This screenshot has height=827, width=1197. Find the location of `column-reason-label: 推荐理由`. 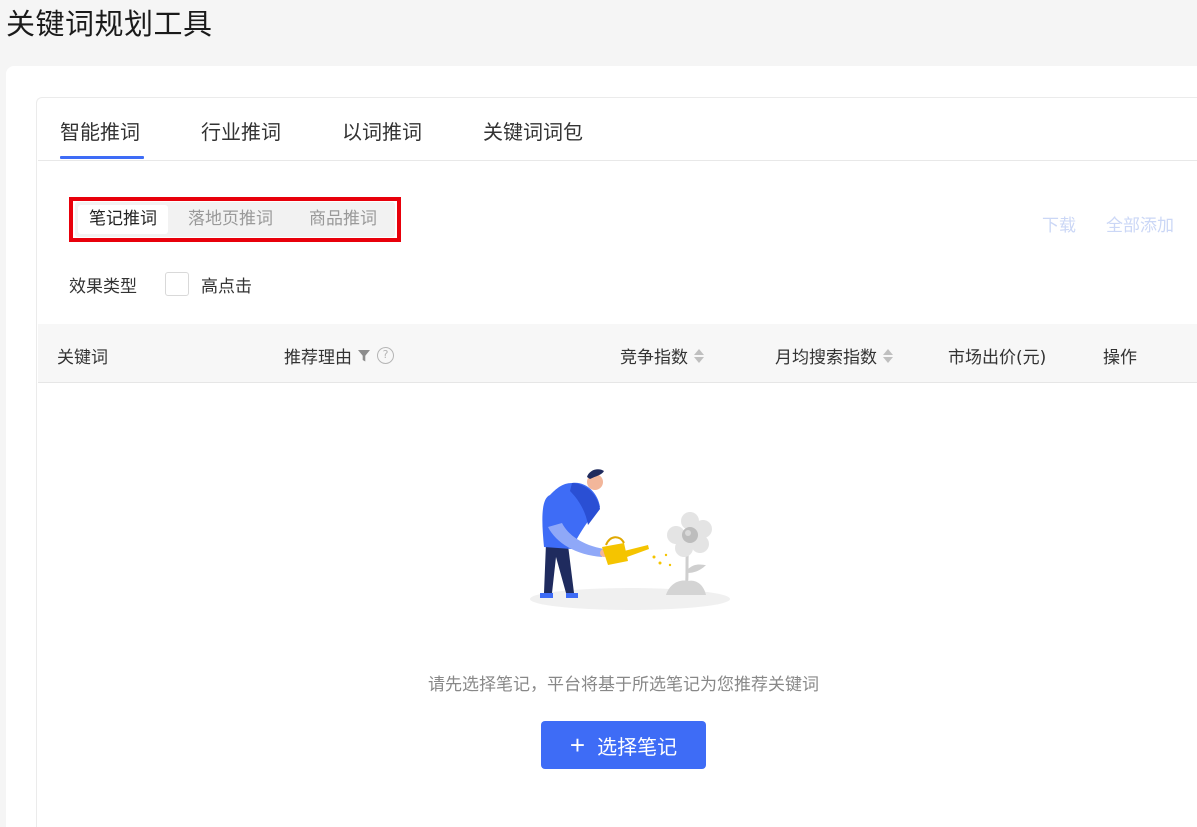

column-reason-label: 推荐理由 is located at coordinates (318, 358).